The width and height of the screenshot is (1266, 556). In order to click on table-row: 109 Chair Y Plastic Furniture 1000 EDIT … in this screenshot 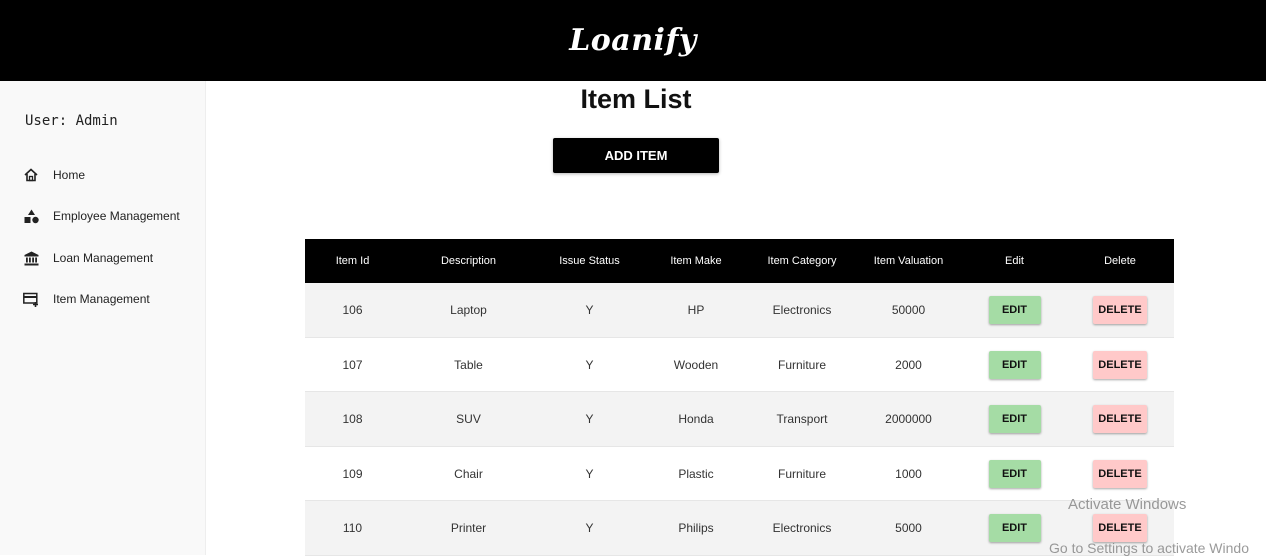, I will do `click(739, 474)`.